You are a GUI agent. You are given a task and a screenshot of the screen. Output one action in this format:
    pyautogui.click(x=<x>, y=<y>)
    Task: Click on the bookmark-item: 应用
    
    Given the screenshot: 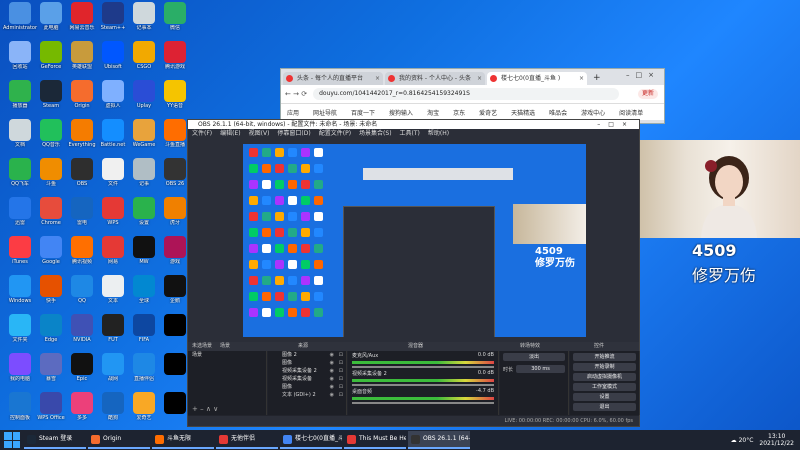 What is the action you would take?
    pyautogui.click(x=293, y=112)
    